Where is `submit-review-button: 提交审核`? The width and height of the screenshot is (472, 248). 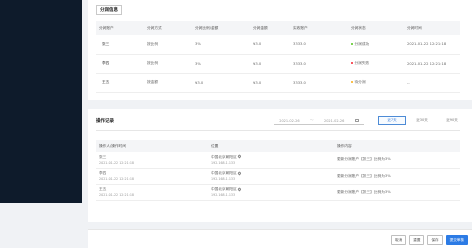 submit-review-button: 提交审核 is located at coordinates (456, 240).